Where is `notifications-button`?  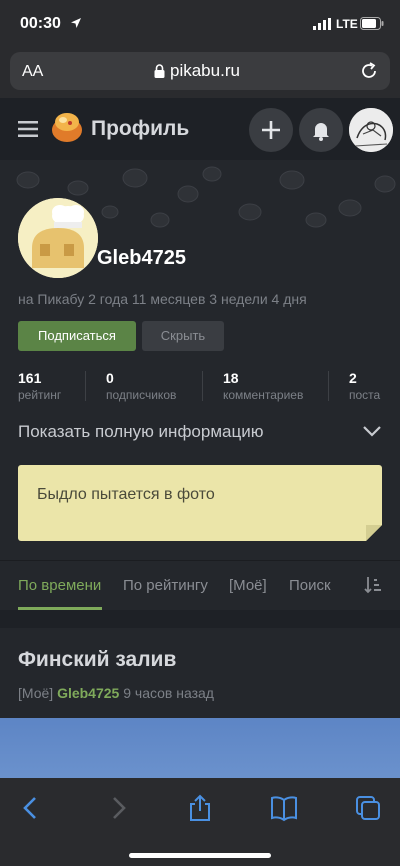
notifications-button is located at coordinates (321, 130).